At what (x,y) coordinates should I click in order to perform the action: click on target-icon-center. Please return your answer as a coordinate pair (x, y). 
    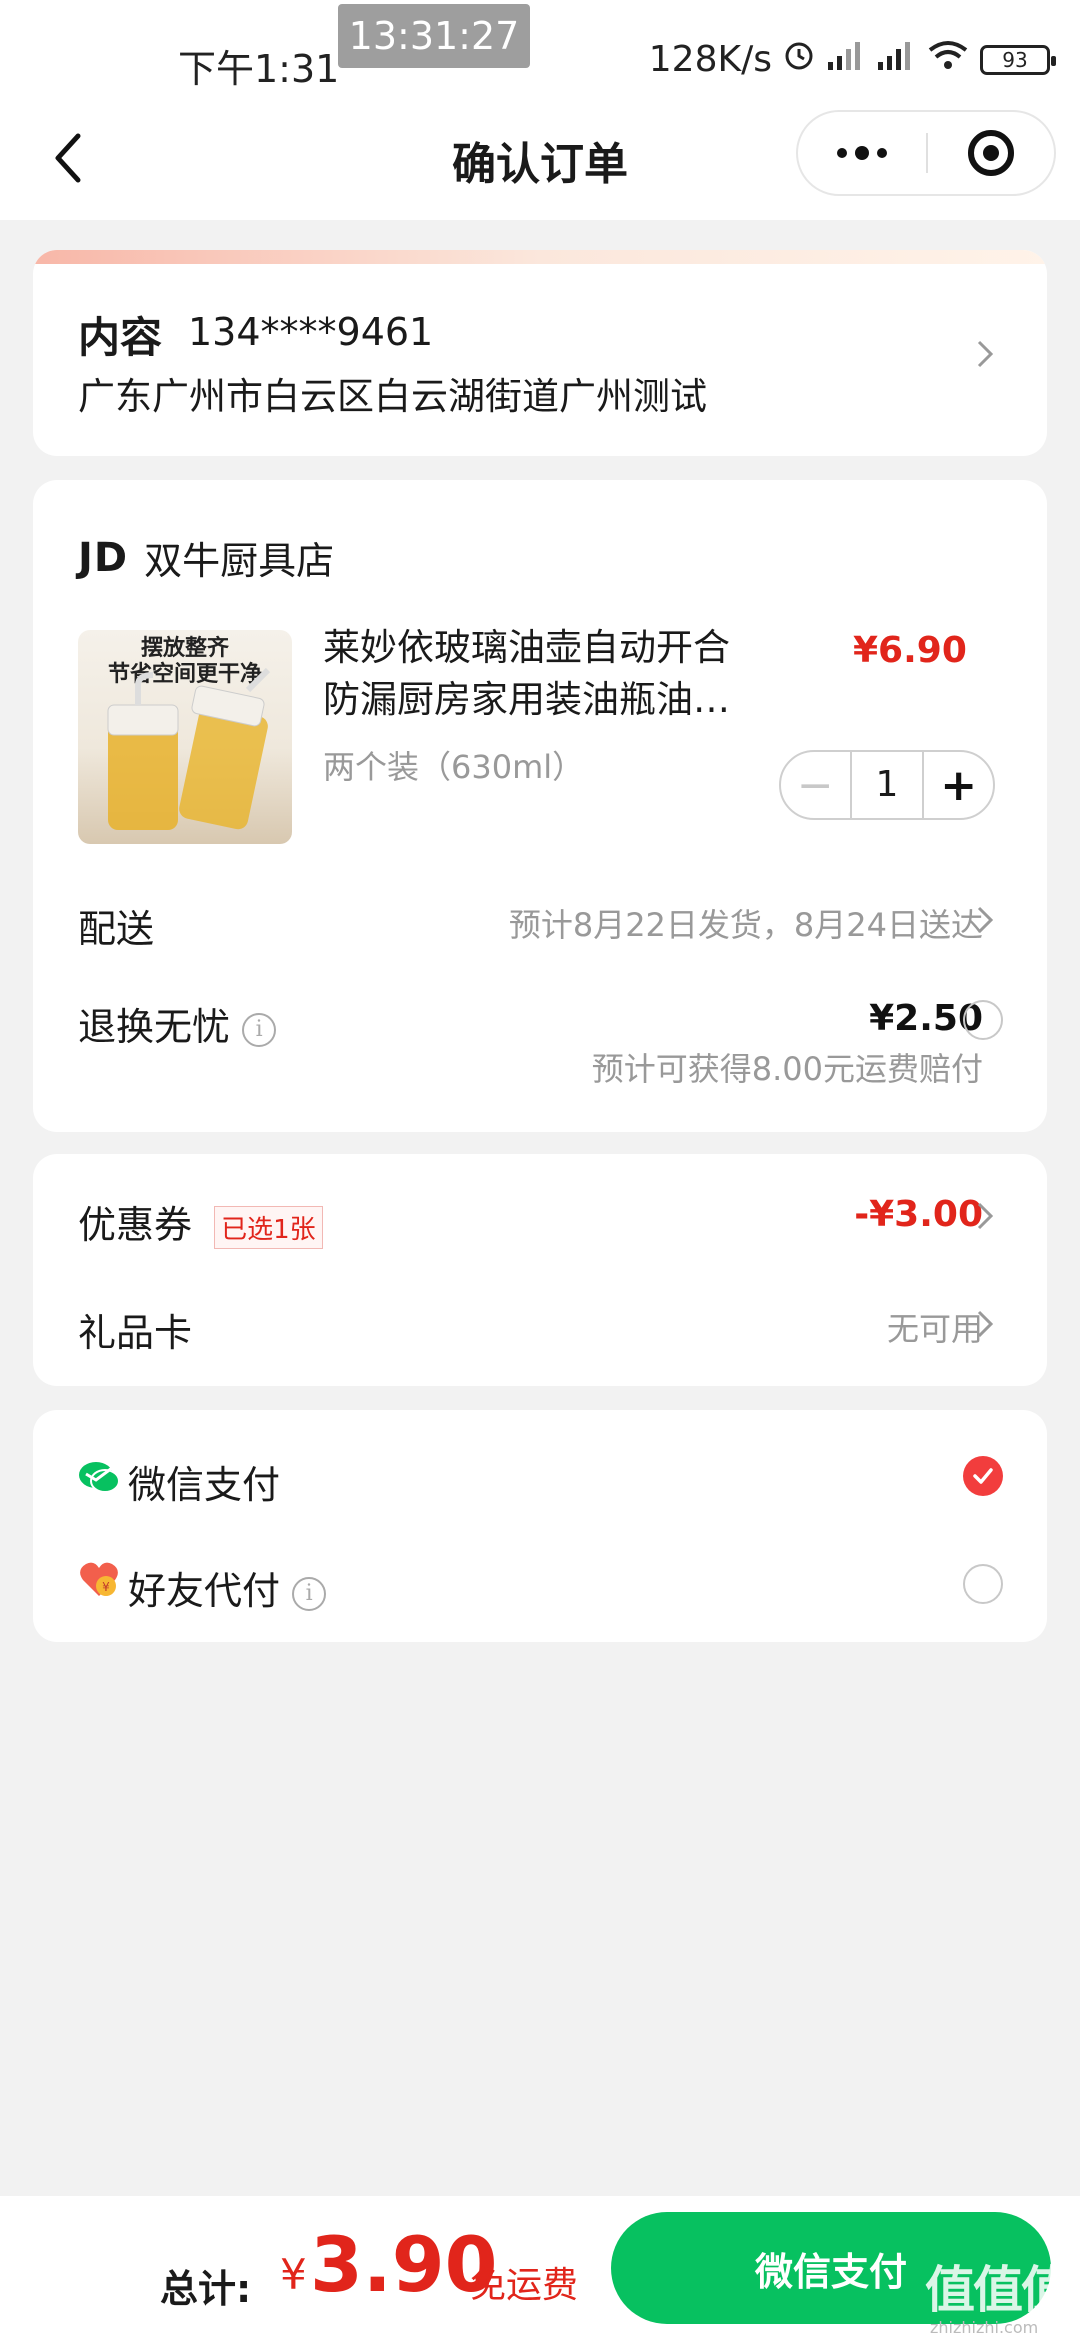
    Looking at the image, I should click on (990, 153).